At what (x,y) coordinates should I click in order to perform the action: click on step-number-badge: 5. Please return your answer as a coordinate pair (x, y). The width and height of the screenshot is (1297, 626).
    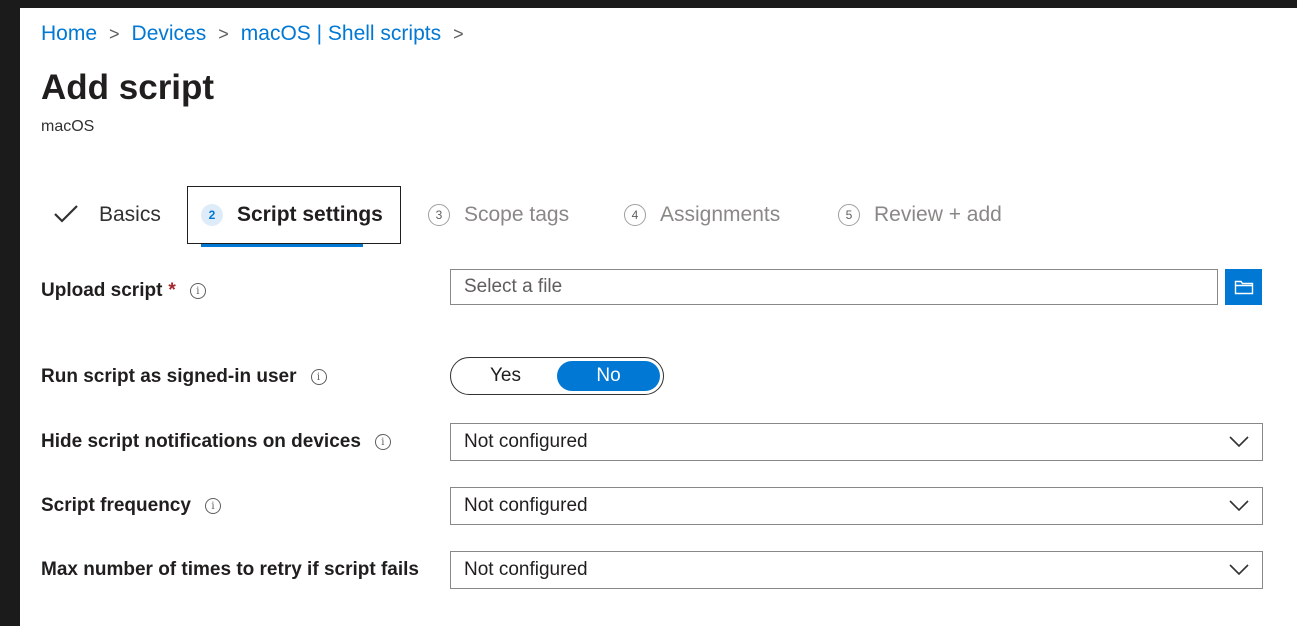
    Looking at the image, I should click on (849, 215).